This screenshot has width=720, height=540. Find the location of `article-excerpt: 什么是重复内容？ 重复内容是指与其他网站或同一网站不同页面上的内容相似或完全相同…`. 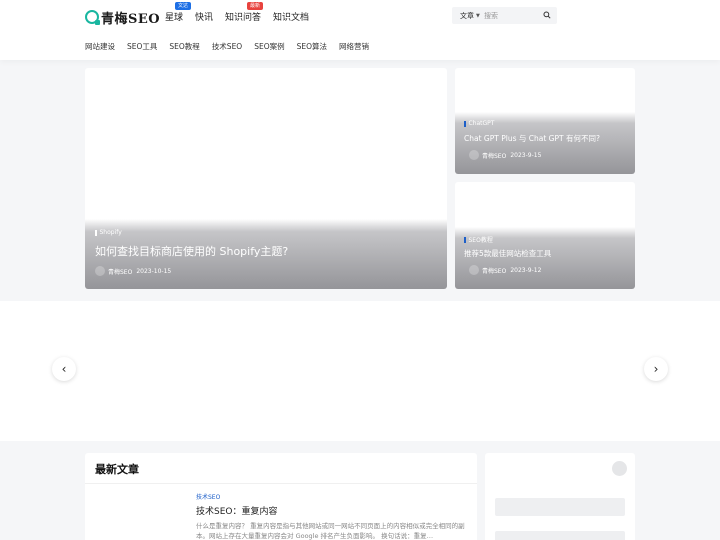

article-excerpt: 什么是重复内容？ 重复内容是指与其他网站或同一网站不同页面上的内容相似或完全相同… is located at coordinates (330, 531).